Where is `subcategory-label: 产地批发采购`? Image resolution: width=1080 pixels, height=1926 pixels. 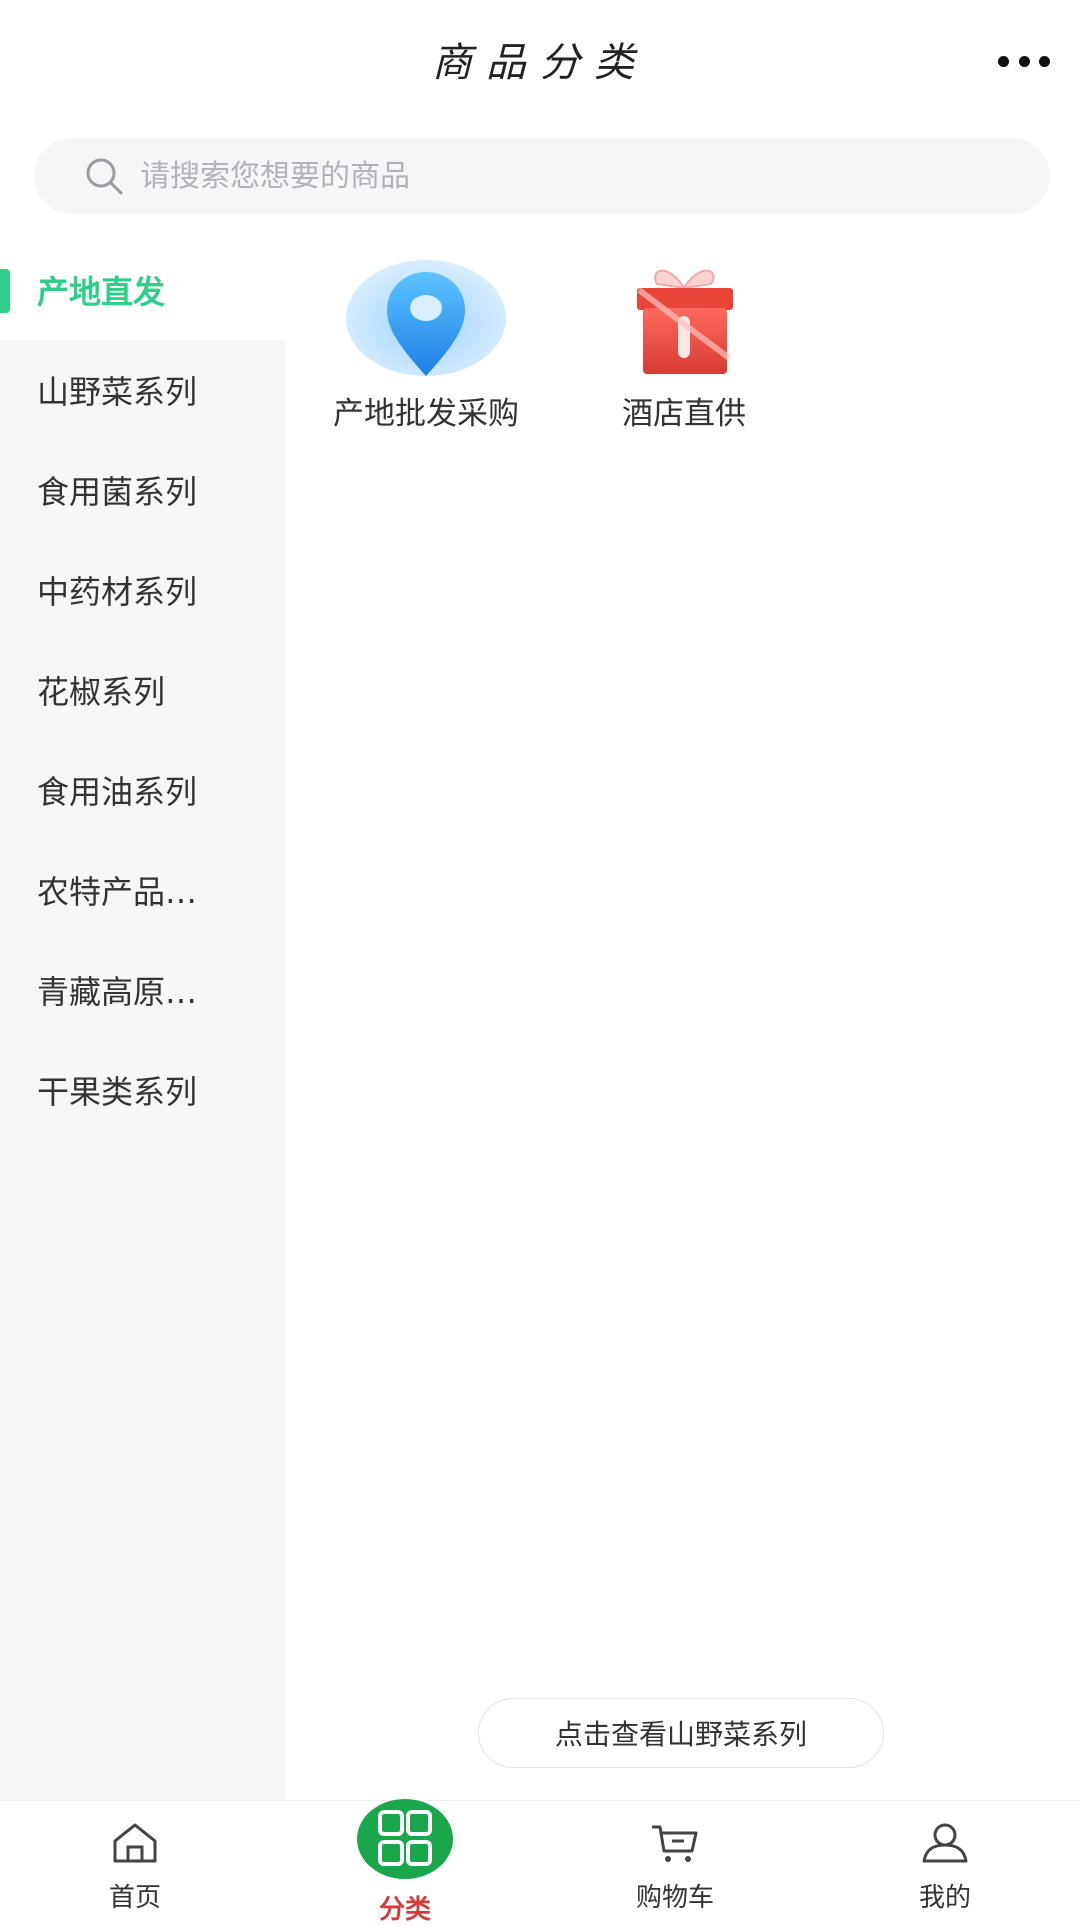
subcategory-label: 产地批发采购 is located at coordinates (426, 414).